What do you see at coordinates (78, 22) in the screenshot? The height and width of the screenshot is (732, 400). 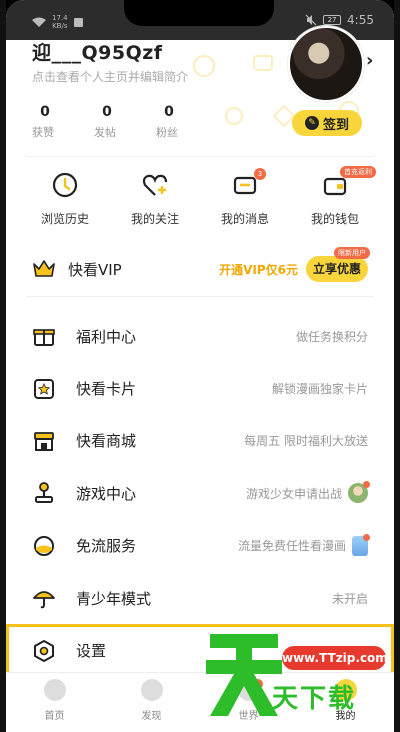 I see `notification-icon` at bounding box center [78, 22].